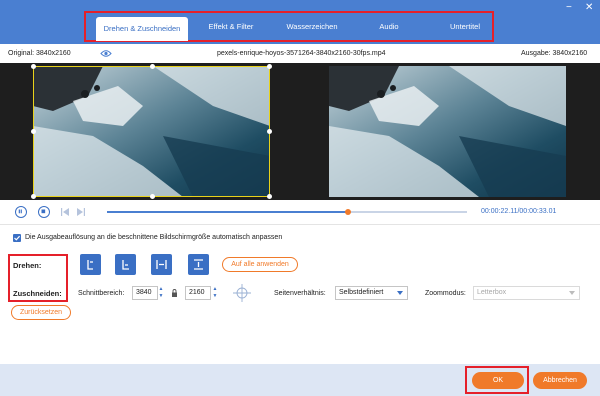 Image resolution: width=600 pixels, height=396 pixels. I want to click on stop-button, so click(44, 212).